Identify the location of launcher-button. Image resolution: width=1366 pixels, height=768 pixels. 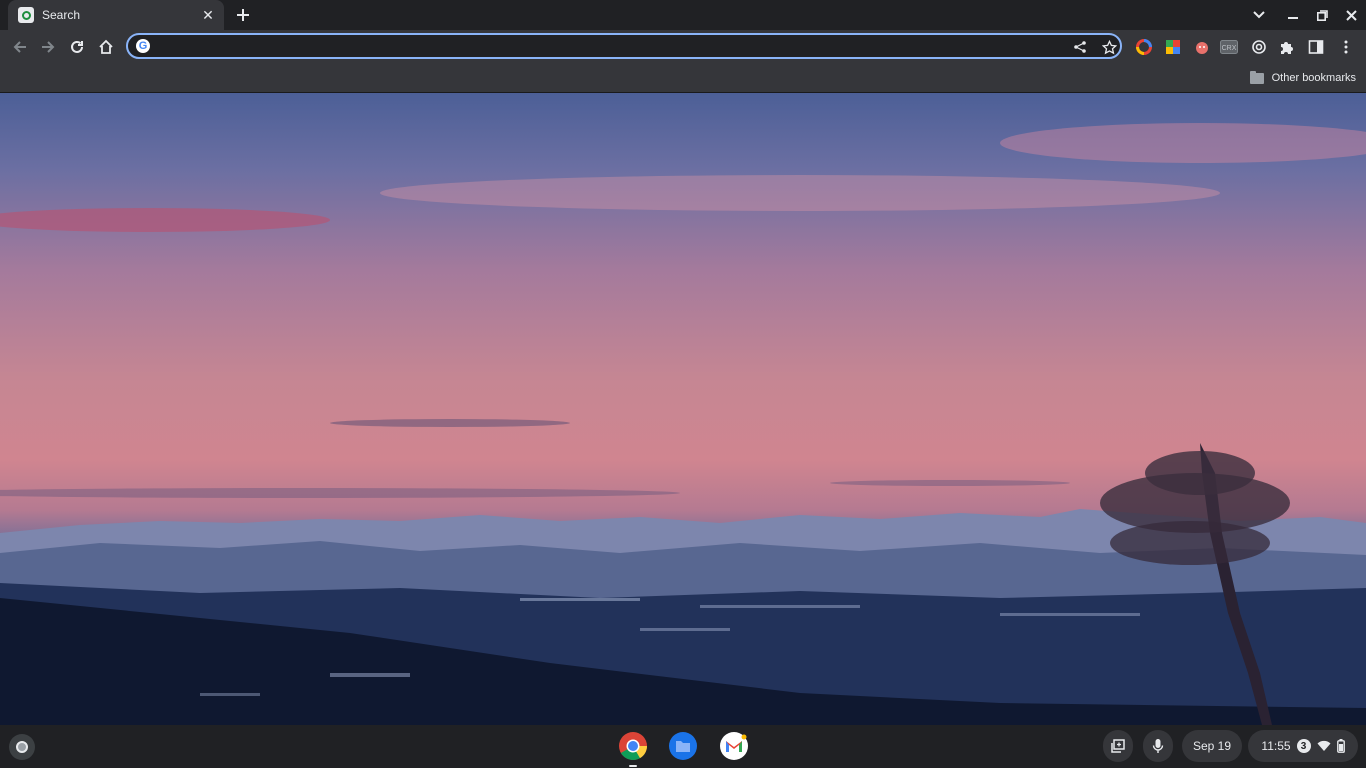
(22, 747).